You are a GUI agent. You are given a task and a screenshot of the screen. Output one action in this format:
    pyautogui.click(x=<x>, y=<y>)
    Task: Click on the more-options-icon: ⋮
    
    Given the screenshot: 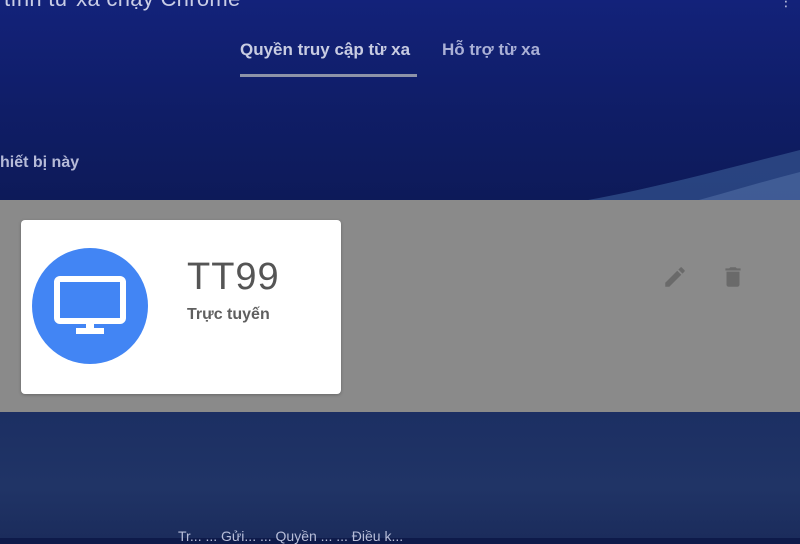 What is the action you would take?
    pyautogui.click(x=786, y=4)
    